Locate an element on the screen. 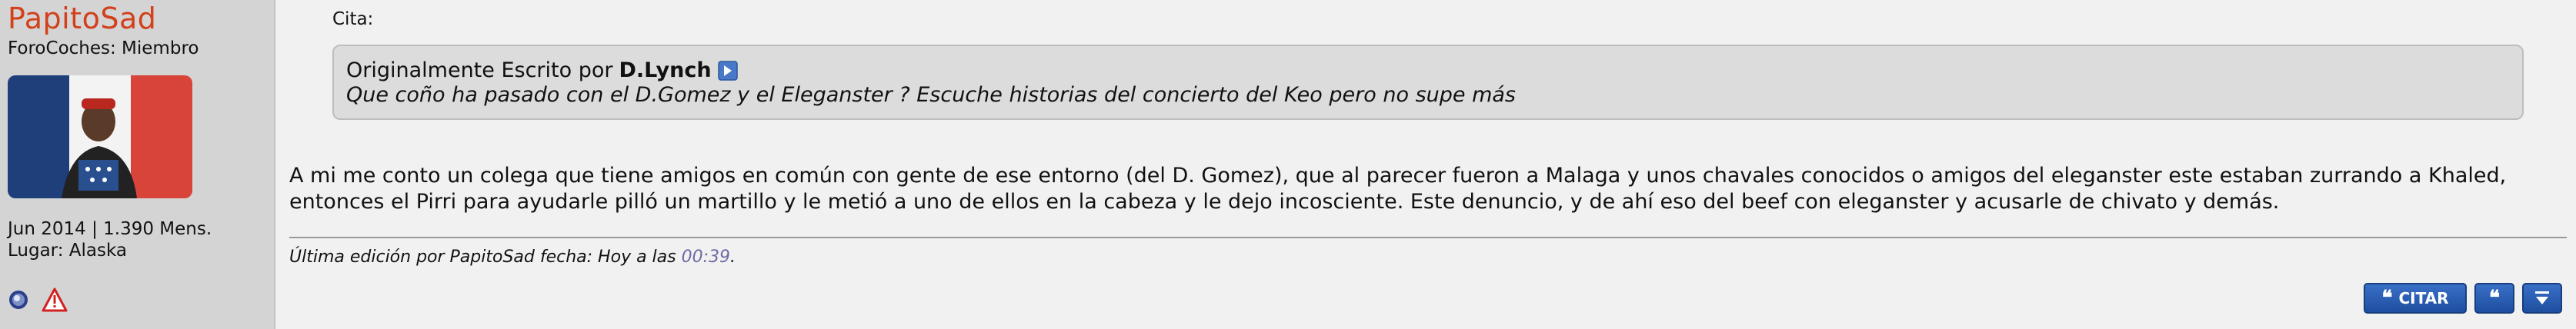 The image size is (2576, 329). online-status-icon is located at coordinates (19, 300).